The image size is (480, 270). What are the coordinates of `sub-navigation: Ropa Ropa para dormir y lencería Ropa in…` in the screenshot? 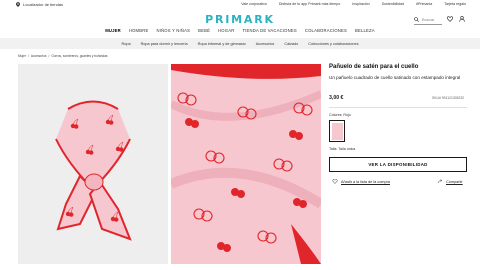 It's located at (240, 43).